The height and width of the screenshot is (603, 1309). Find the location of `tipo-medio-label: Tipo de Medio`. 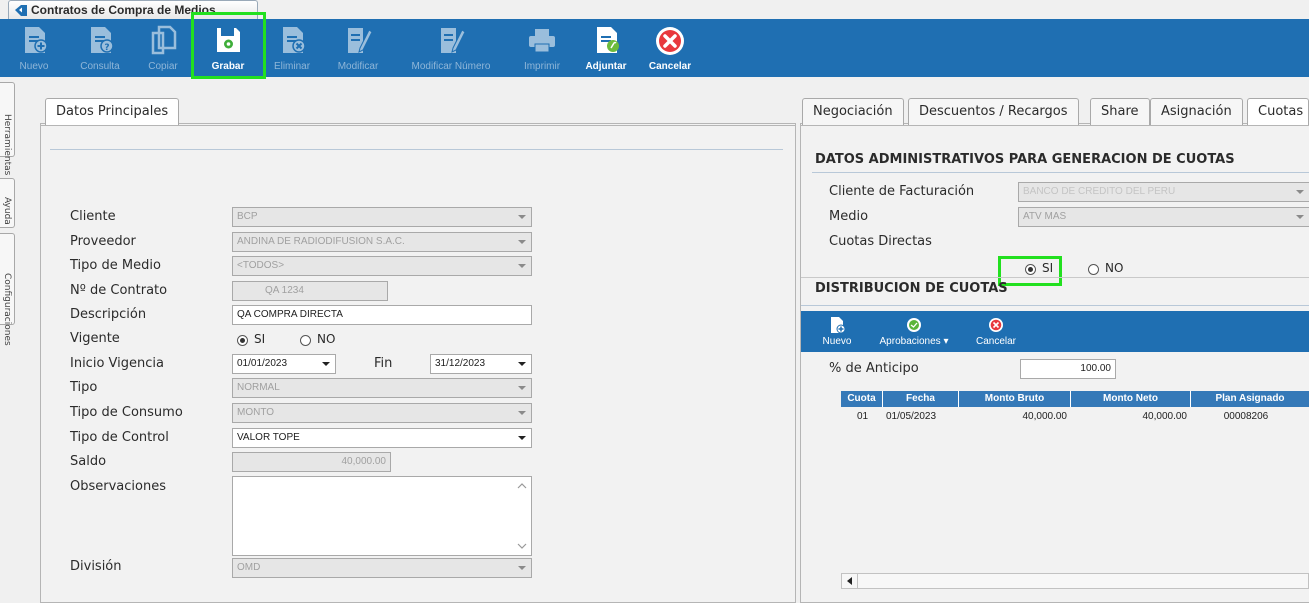

tipo-medio-label: Tipo de Medio is located at coordinates (115, 265).